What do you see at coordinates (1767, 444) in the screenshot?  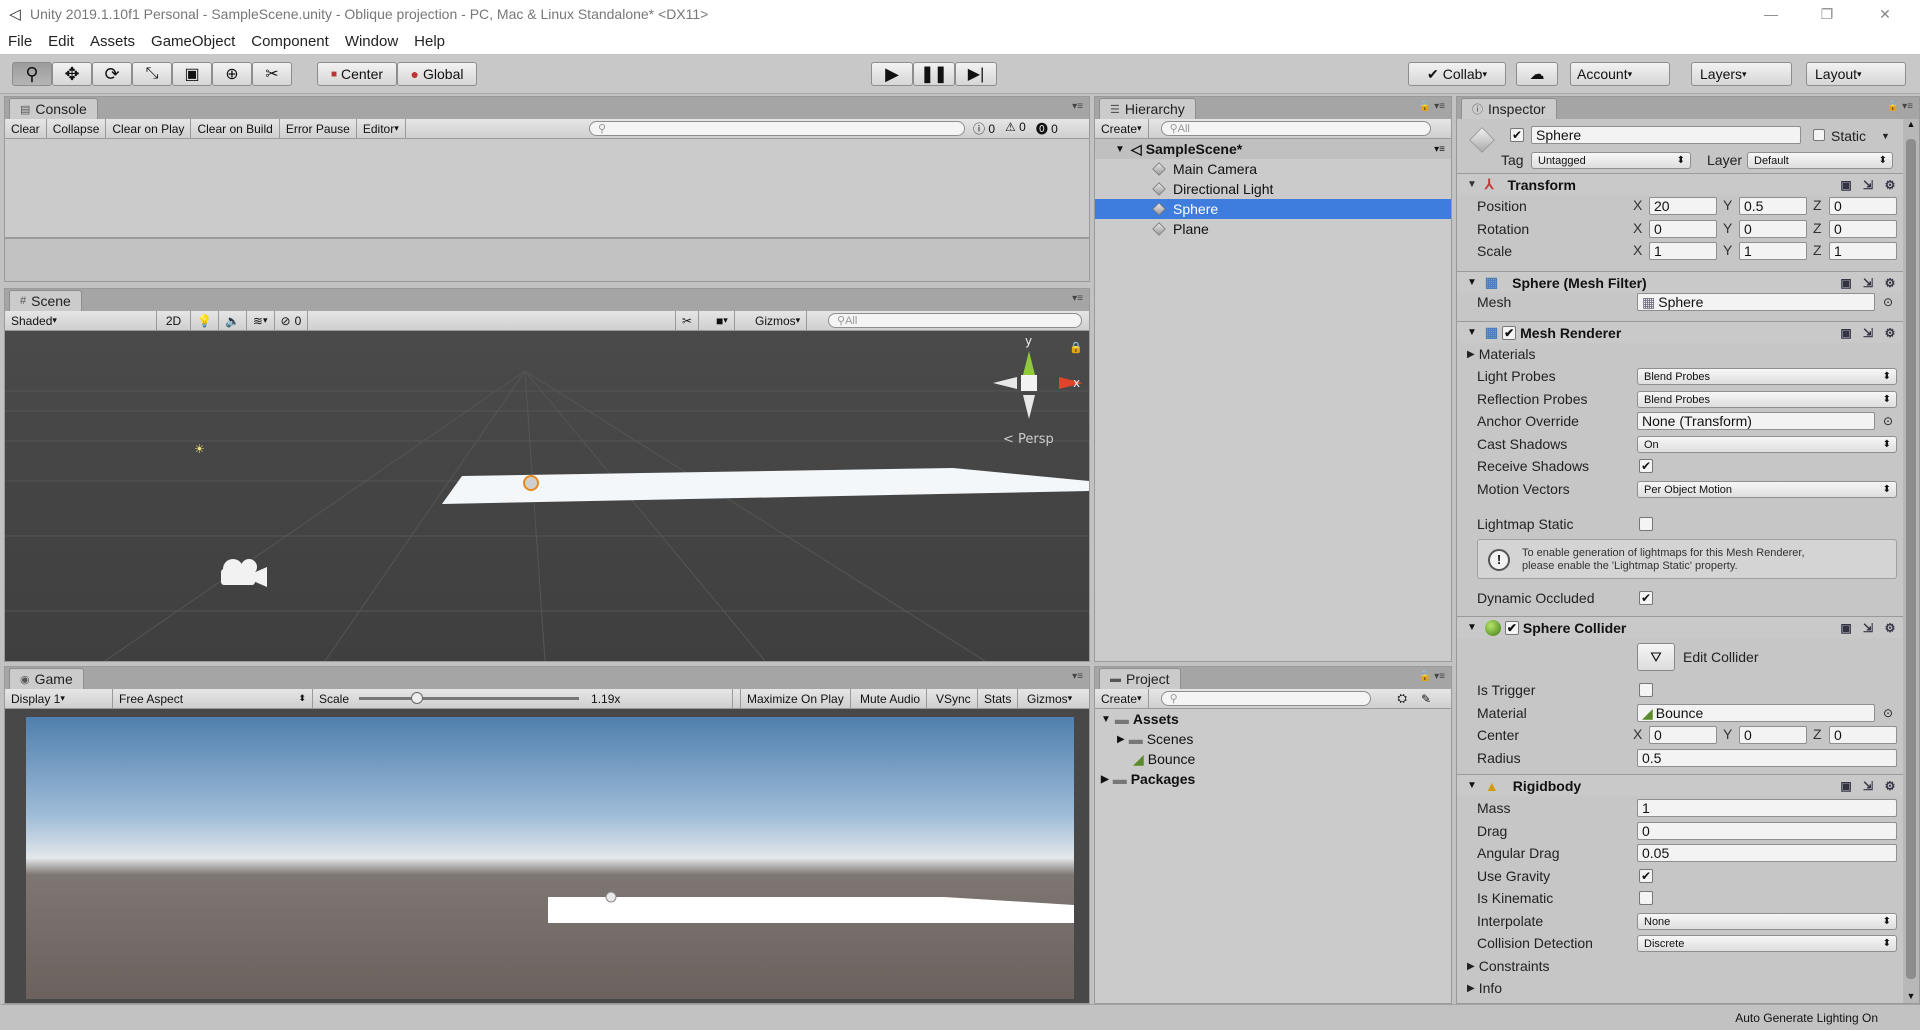 I see `cast-shadows-dropdown: On` at bounding box center [1767, 444].